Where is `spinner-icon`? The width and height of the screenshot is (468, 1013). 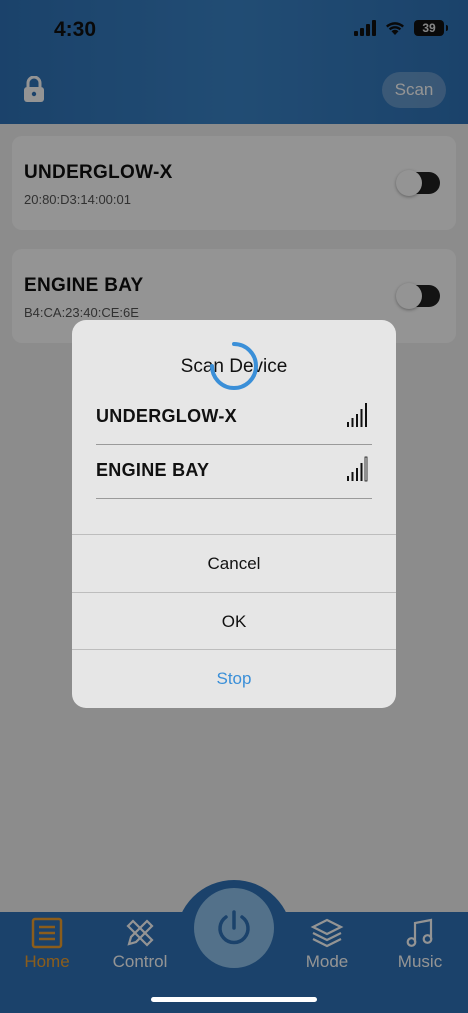
spinner-icon is located at coordinates (234, 366).